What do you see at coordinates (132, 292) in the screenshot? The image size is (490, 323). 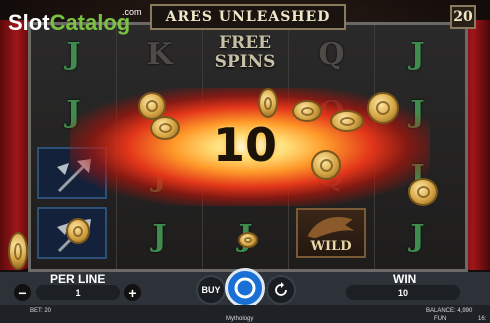 I see `increase-bet-button: +` at bounding box center [132, 292].